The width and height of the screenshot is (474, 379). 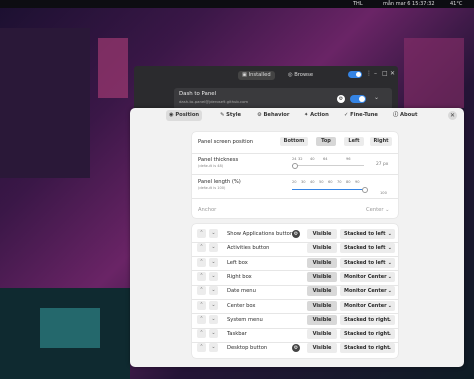 What do you see at coordinates (456, 4) in the screenshot?
I see `temperature-indicator: 41°C` at bounding box center [456, 4].